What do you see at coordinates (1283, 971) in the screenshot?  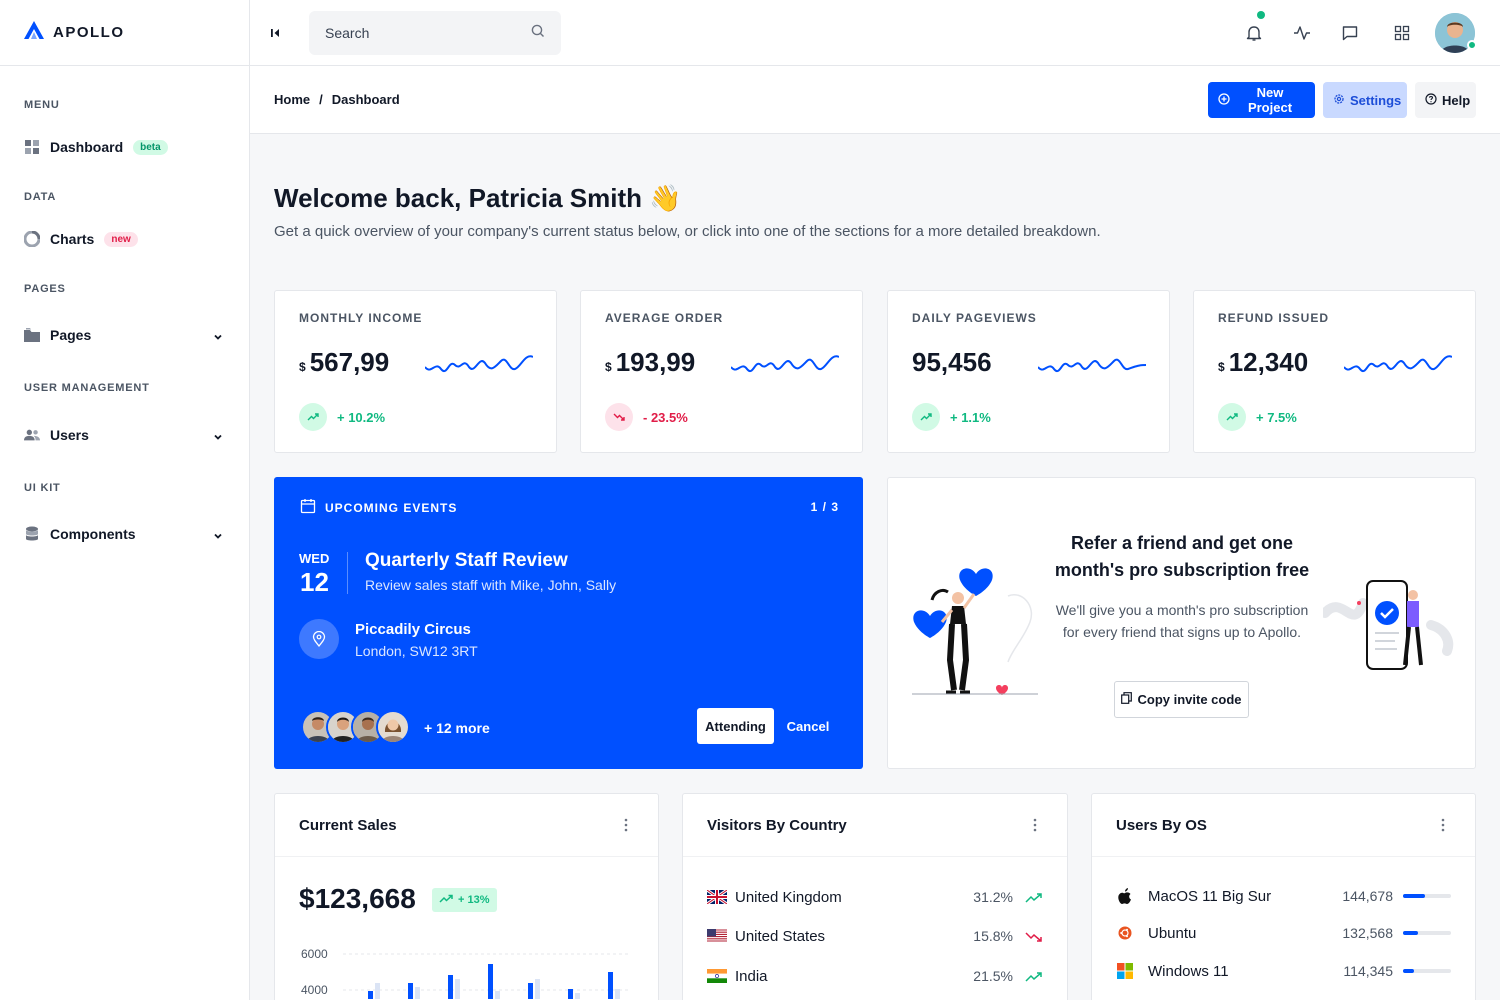 I see `os-row: Windows 11 114,345` at bounding box center [1283, 971].